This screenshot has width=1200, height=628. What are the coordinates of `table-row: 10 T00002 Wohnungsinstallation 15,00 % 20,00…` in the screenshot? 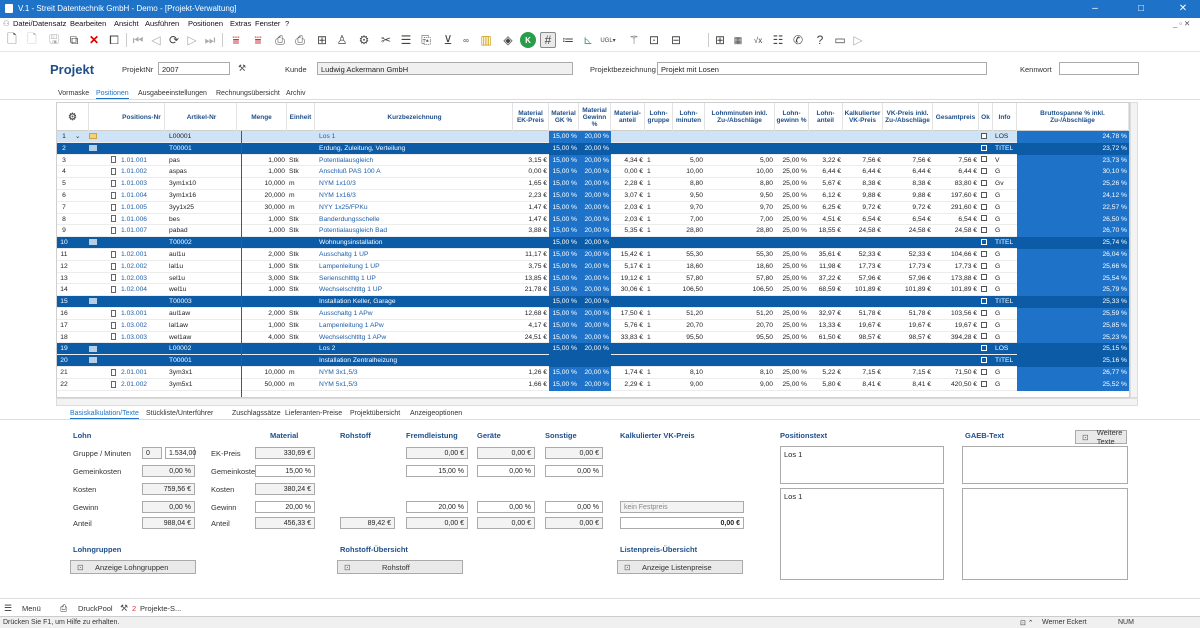 It's located at (593, 243).